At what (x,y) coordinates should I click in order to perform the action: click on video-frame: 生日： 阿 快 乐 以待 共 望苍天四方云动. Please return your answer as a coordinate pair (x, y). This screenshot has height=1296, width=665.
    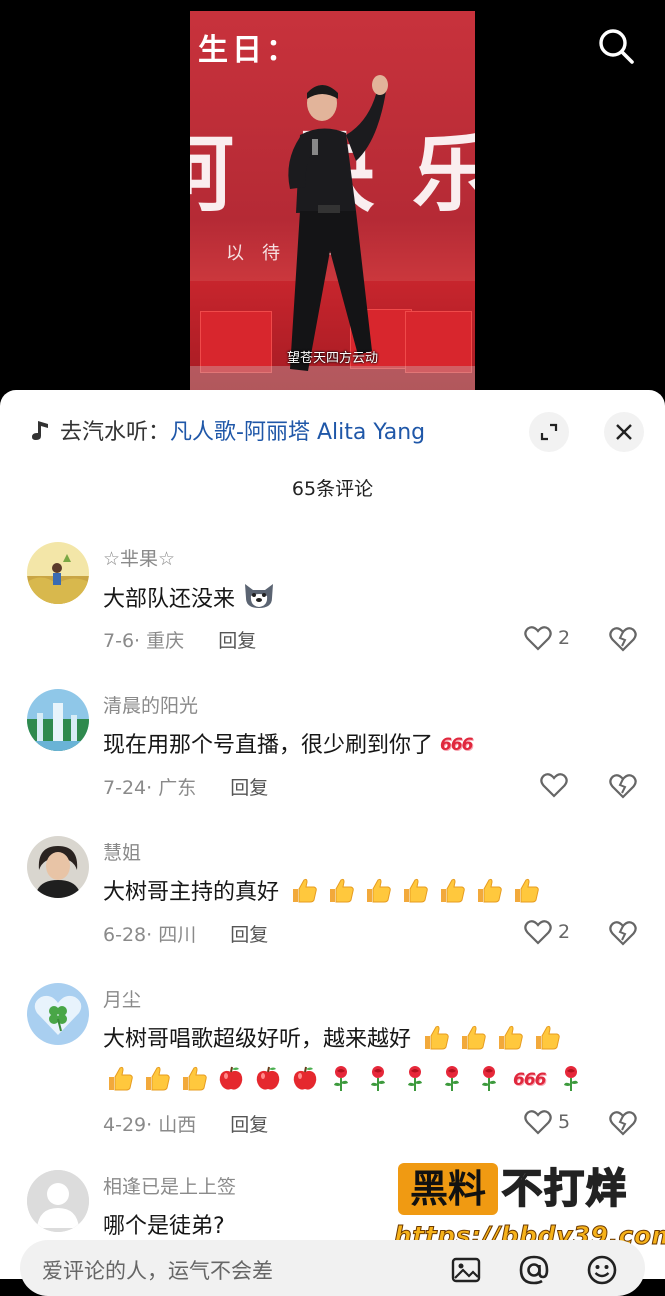
    Looking at the image, I should click on (332, 201).